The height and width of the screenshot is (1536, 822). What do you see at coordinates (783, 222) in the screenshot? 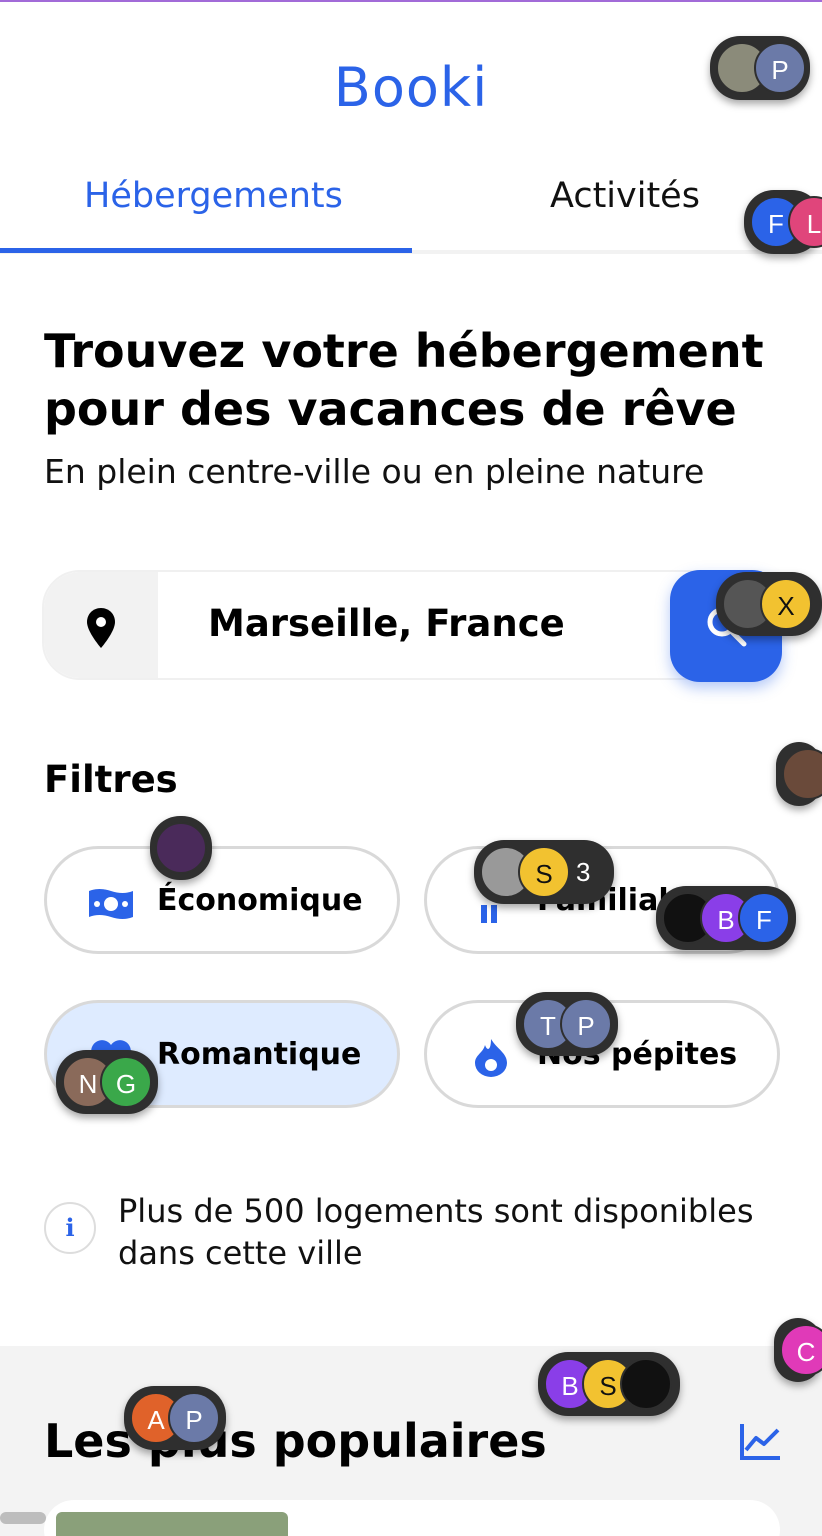
I see `collab-avatars: F L` at bounding box center [783, 222].